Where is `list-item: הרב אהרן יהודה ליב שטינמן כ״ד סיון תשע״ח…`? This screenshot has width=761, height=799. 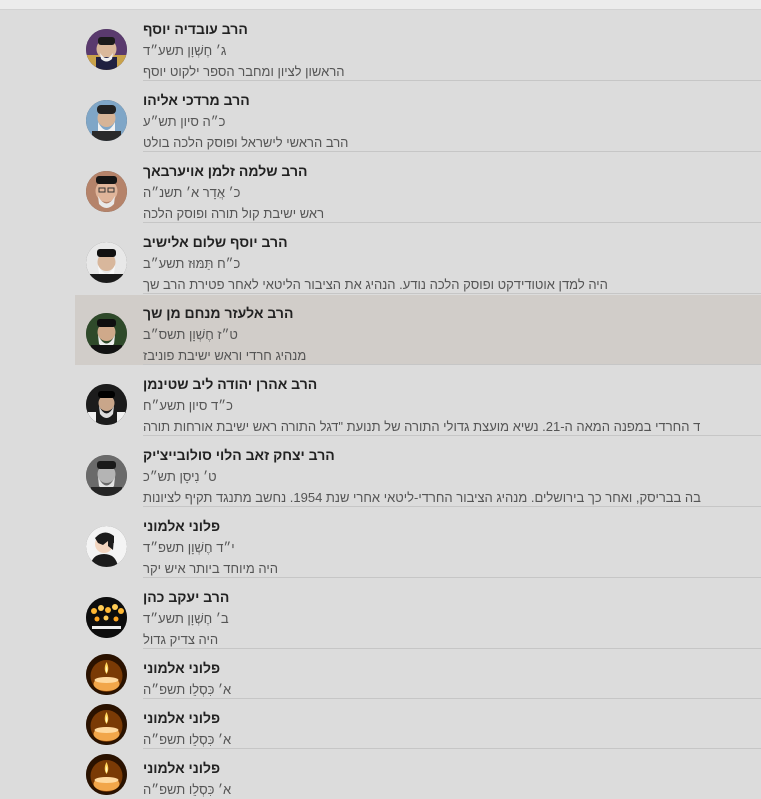 list-item: הרב אהרן יהודה ליב שטינמן כ״ד סיון תשע״ח… is located at coordinates (380, 400).